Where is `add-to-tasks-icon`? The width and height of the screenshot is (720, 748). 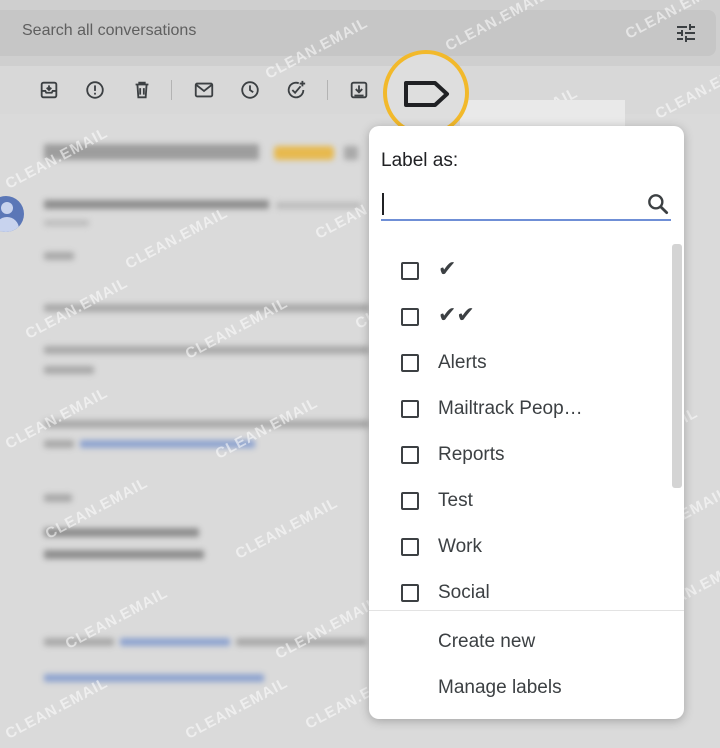 add-to-tasks-icon is located at coordinates (296, 90).